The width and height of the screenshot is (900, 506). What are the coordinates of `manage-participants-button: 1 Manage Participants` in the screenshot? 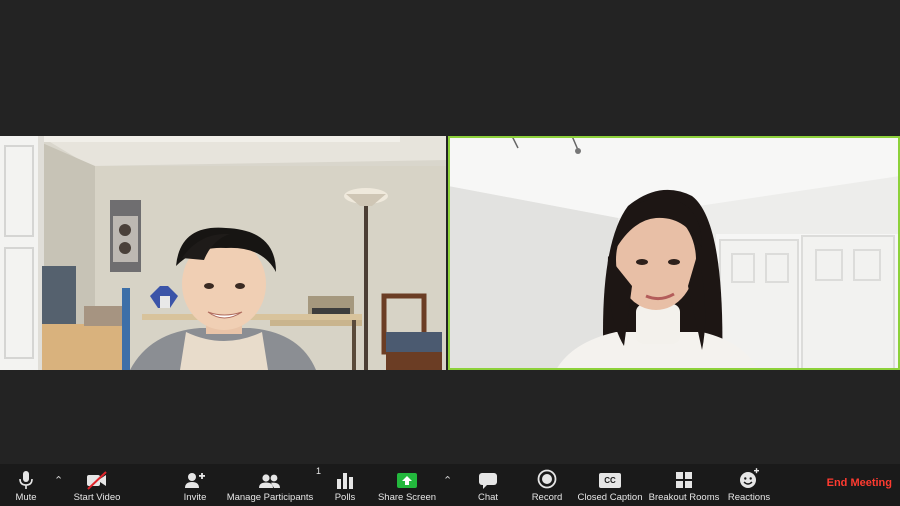 It's located at (272, 485).